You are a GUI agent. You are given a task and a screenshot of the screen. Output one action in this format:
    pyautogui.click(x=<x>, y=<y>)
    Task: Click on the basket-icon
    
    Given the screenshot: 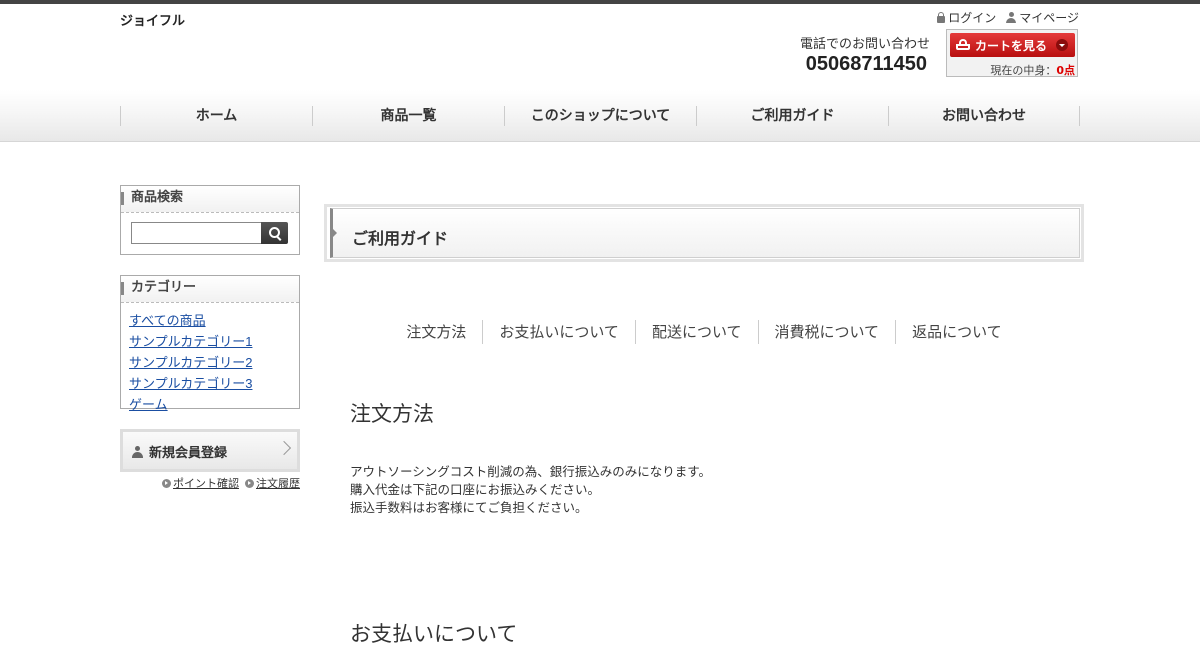 What is the action you would take?
    pyautogui.click(x=963, y=44)
    